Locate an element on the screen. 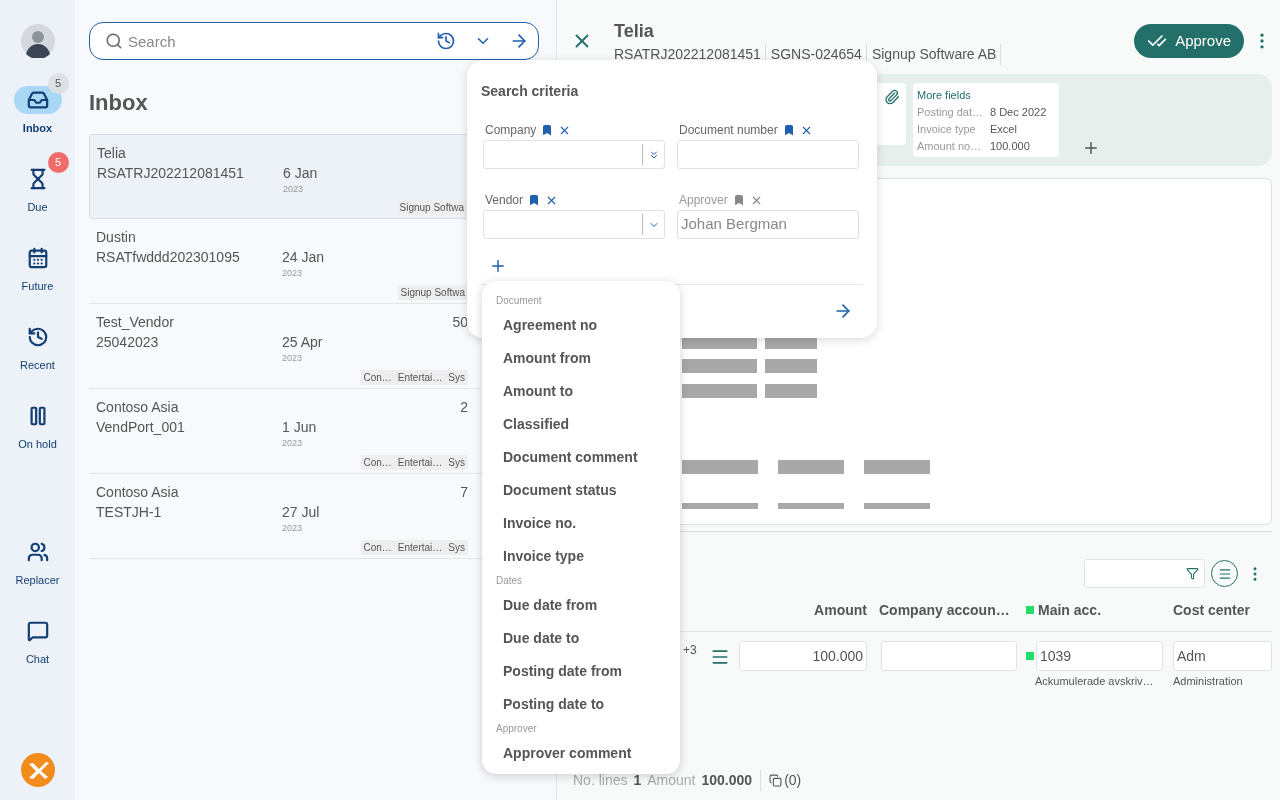  document-title: Telia is located at coordinates (634, 31).